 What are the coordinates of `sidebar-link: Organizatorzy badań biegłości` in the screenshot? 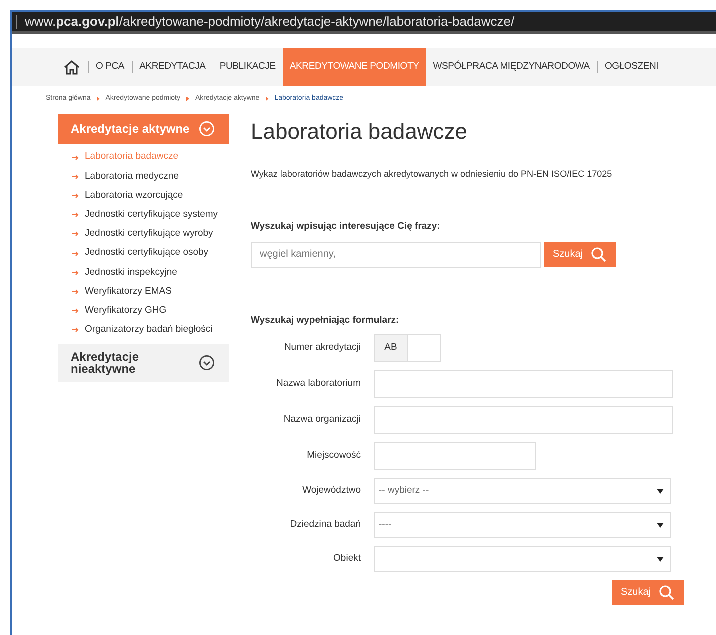 It's located at (150, 330).